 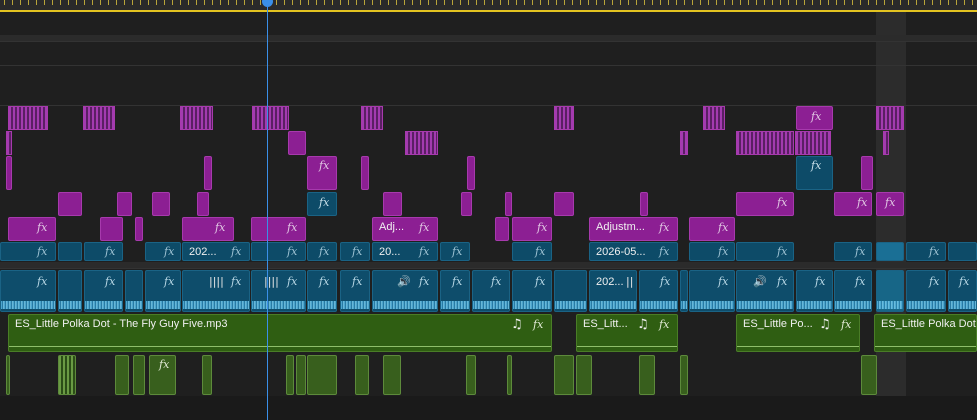 I want to click on time-ruler, so click(x=488, y=6).